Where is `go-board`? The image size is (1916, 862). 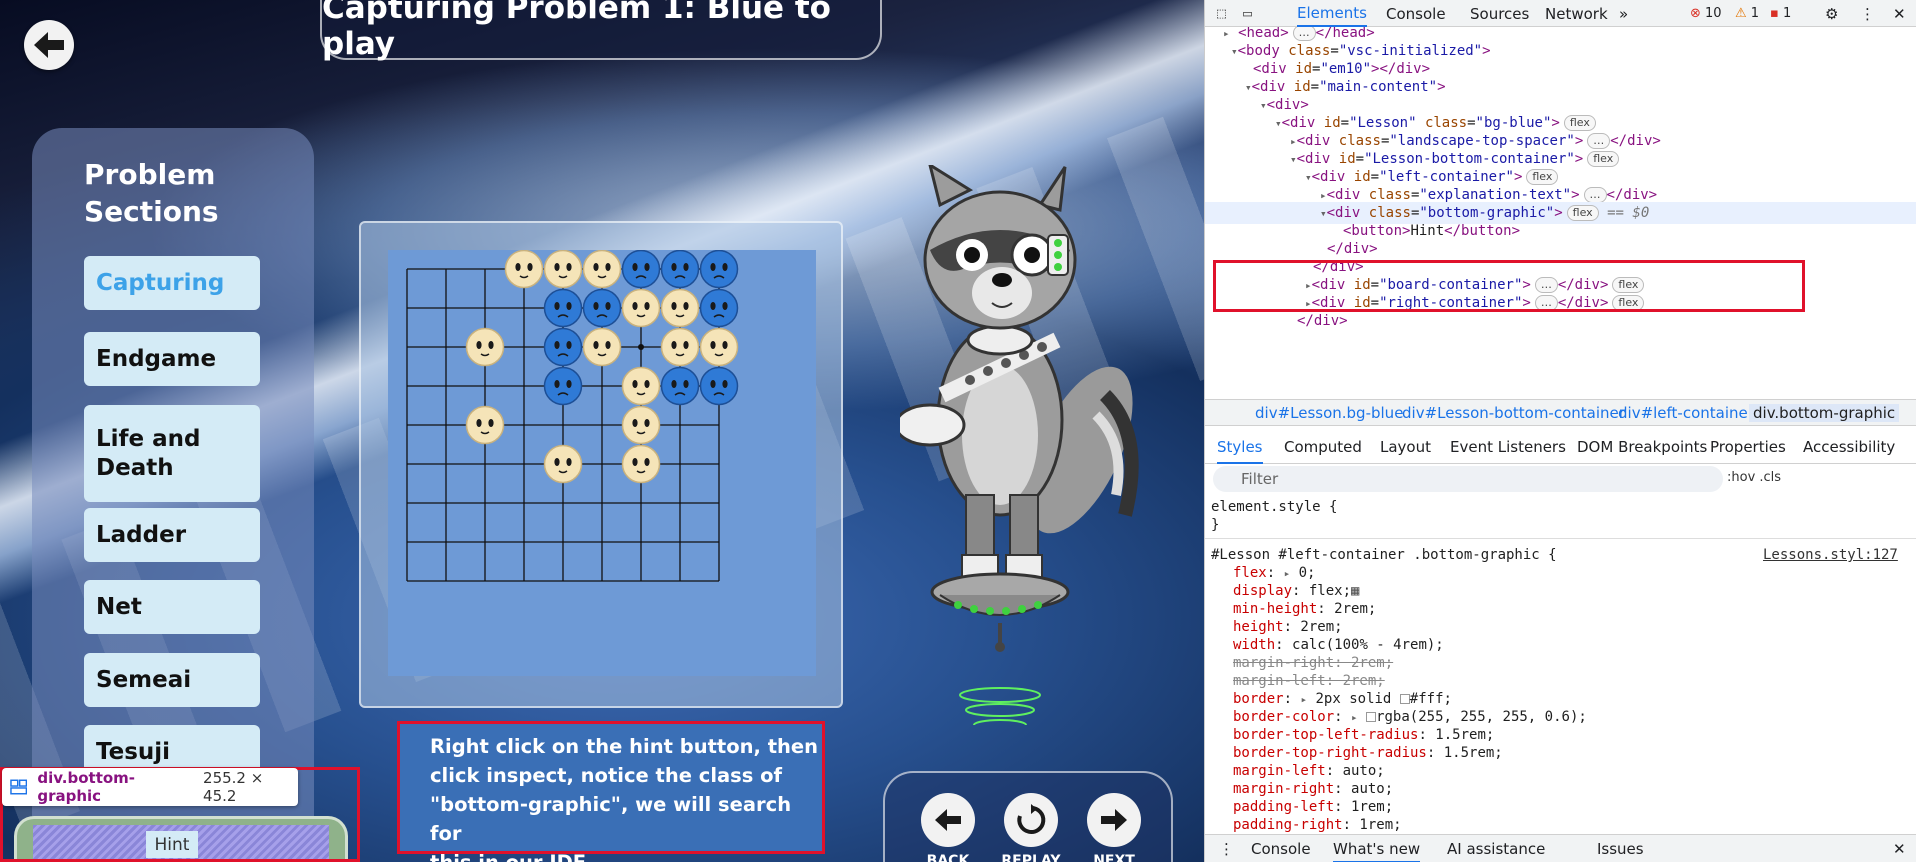 go-board is located at coordinates (602, 462).